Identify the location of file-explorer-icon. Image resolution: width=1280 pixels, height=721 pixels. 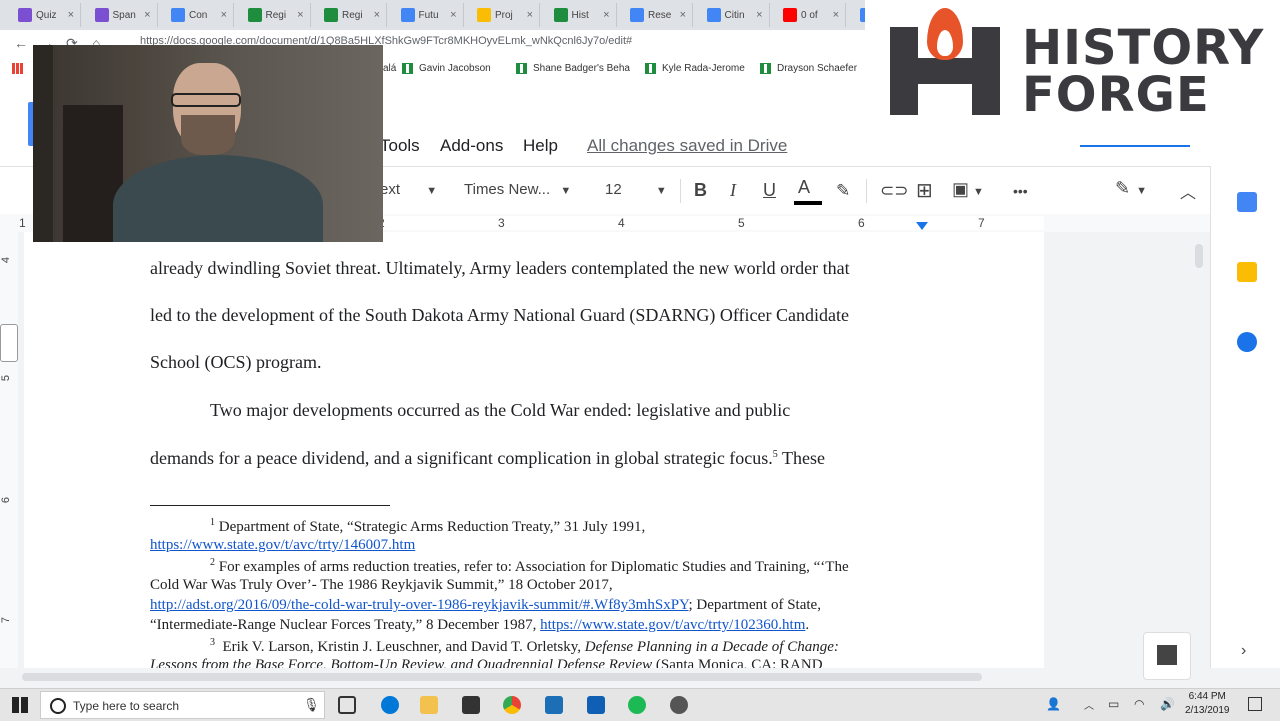
(429, 705).